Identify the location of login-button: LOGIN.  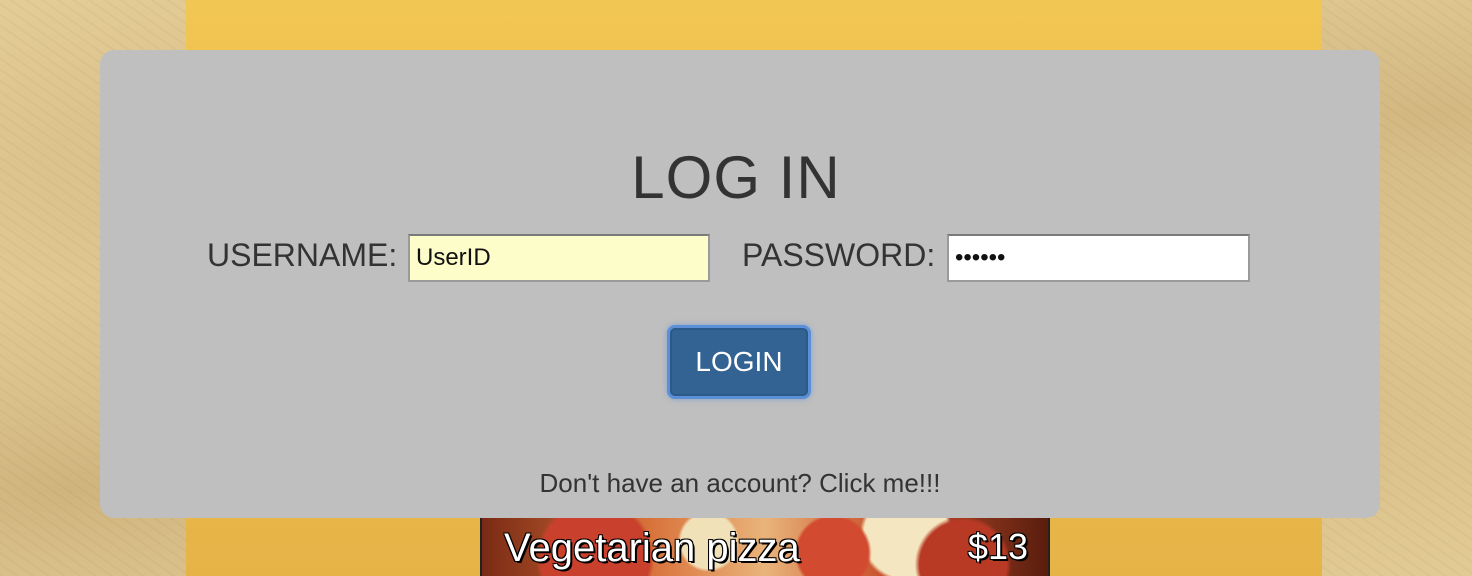
(739, 362).